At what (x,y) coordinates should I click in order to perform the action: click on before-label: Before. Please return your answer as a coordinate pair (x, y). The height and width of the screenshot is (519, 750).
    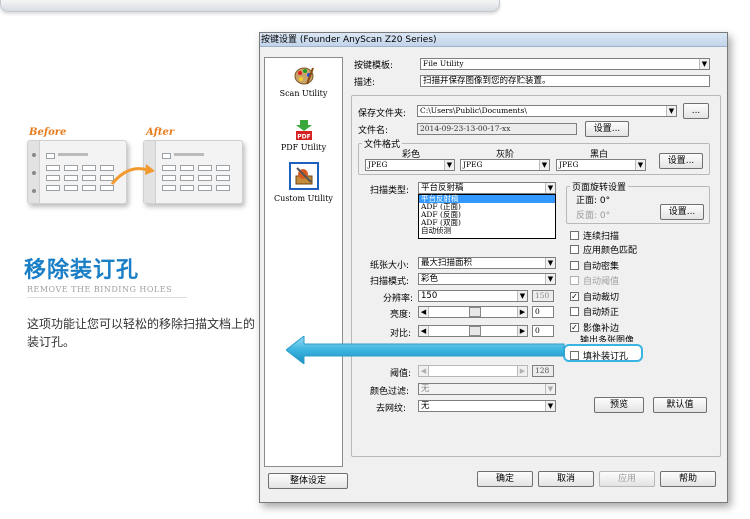
    Looking at the image, I should click on (48, 132).